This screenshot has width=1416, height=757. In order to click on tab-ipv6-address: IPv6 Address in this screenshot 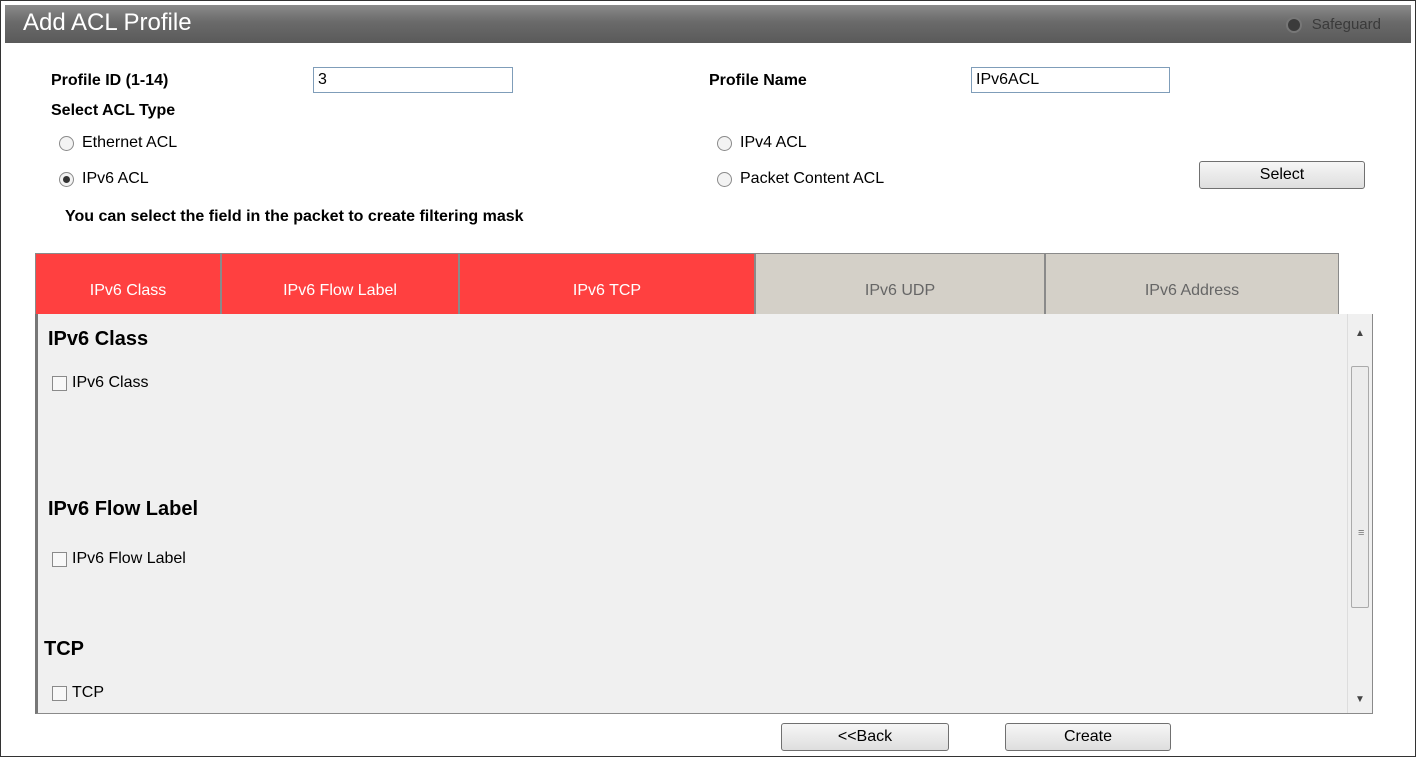, I will do `click(1192, 283)`.